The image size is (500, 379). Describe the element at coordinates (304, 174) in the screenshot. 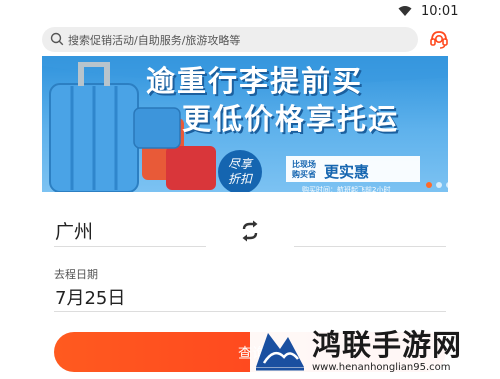

I see `svg-text: 购买省` at that location.